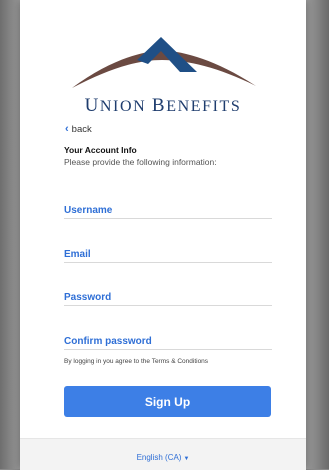  I want to click on brand-wordmark: UNION BENEFITS, so click(163, 105).